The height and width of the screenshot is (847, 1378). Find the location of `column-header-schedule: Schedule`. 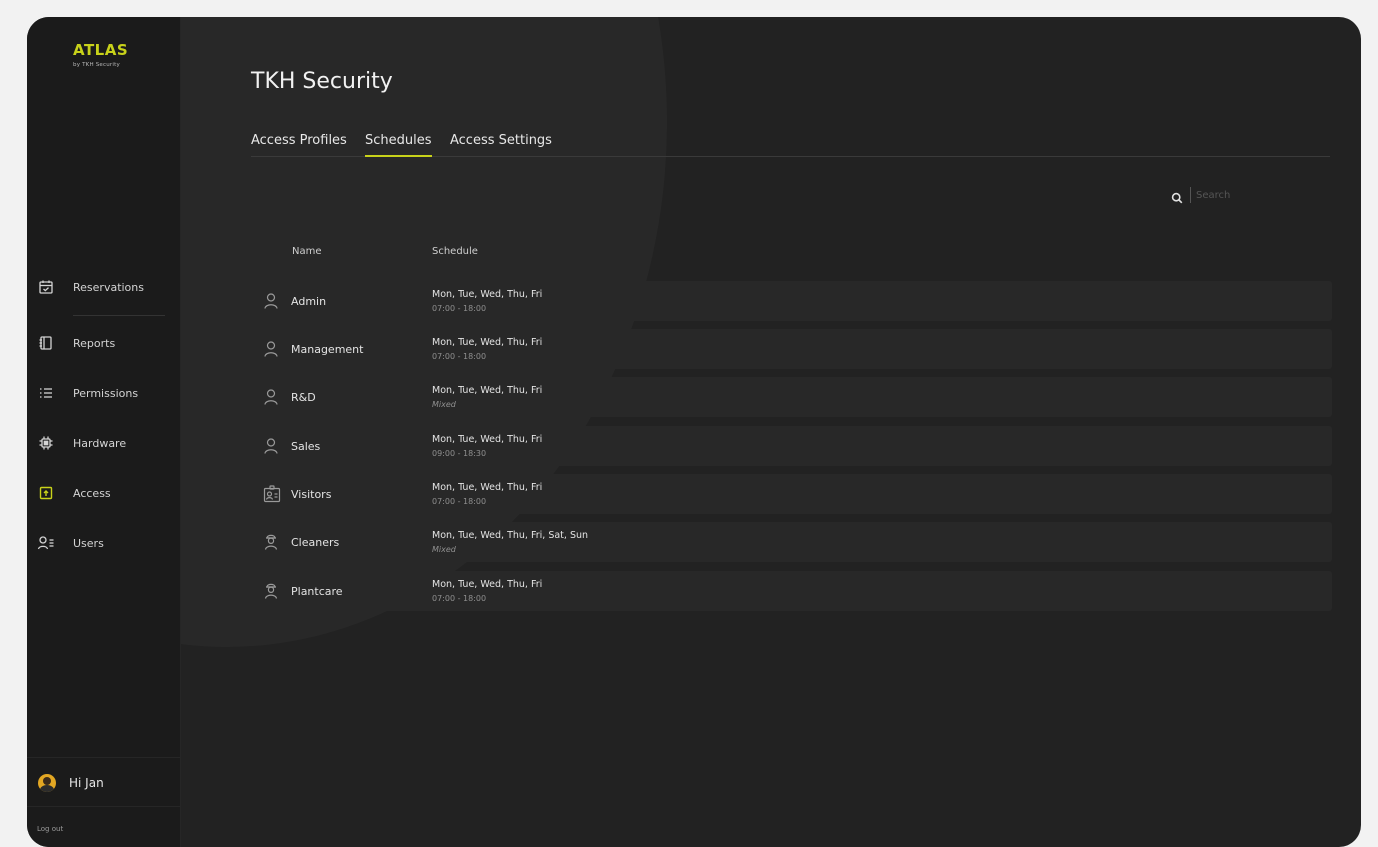

column-header-schedule: Schedule is located at coordinates (455, 251).